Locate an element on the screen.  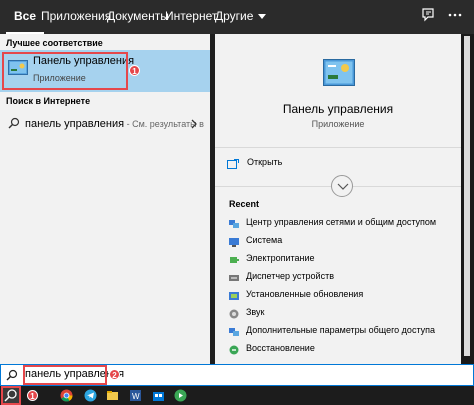
tab-more-label: Другие is located at coordinates (234, 16).